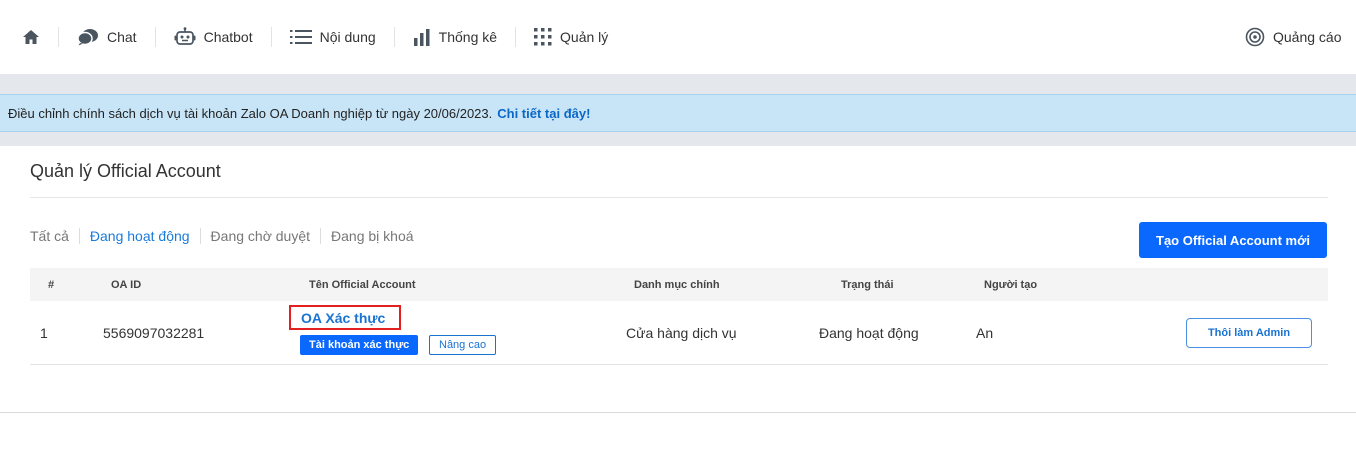  What do you see at coordinates (1249, 333) in the screenshot?
I see `leave-admin-button: Thôi làm Admin` at bounding box center [1249, 333].